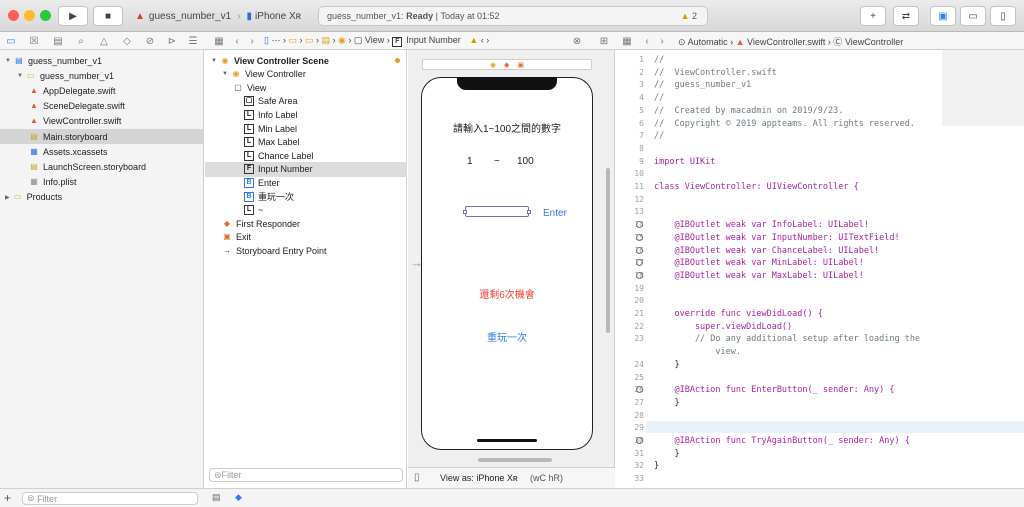 The height and width of the screenshot is (507, 1024). What do you see at coordinates (507, 127) in the screenshot?
I see `info-label: 請輸入1~100之間的數字` at bounding box center [507, 127].